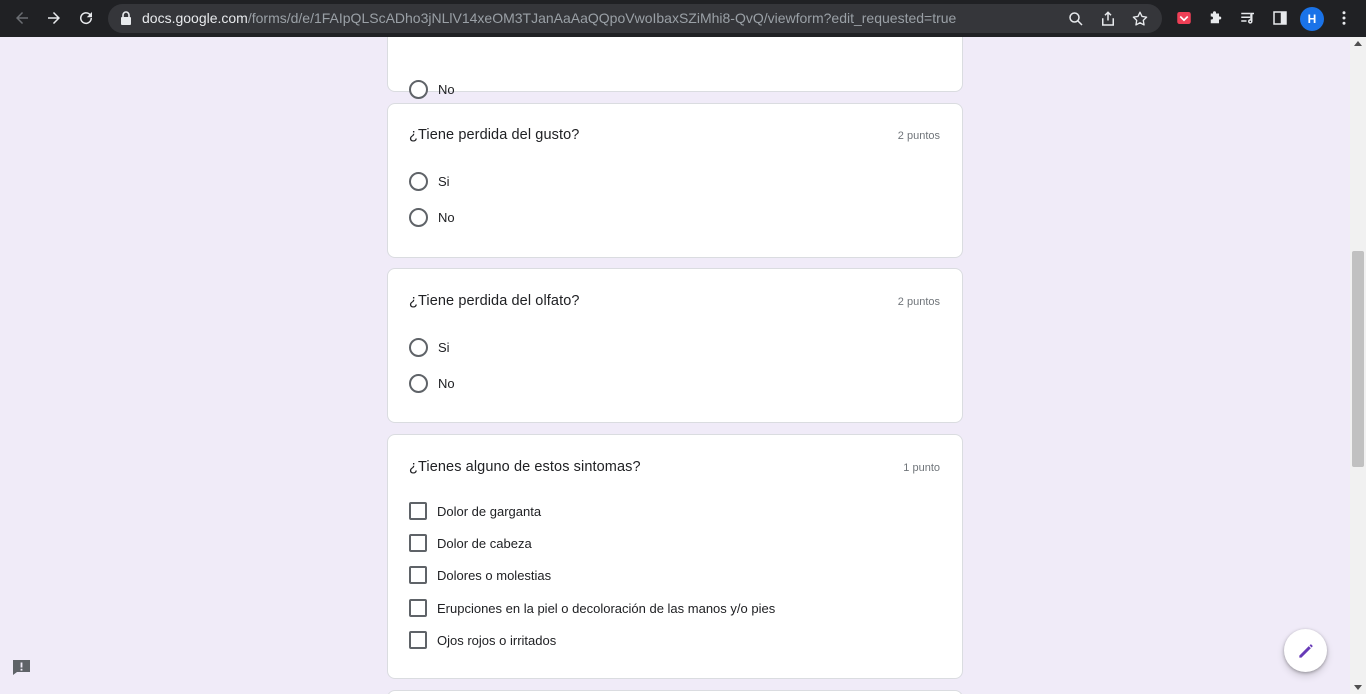 The height and width of the screenshot is (694, 1366). I want to click on playlist-icon, so click(1247, 18).